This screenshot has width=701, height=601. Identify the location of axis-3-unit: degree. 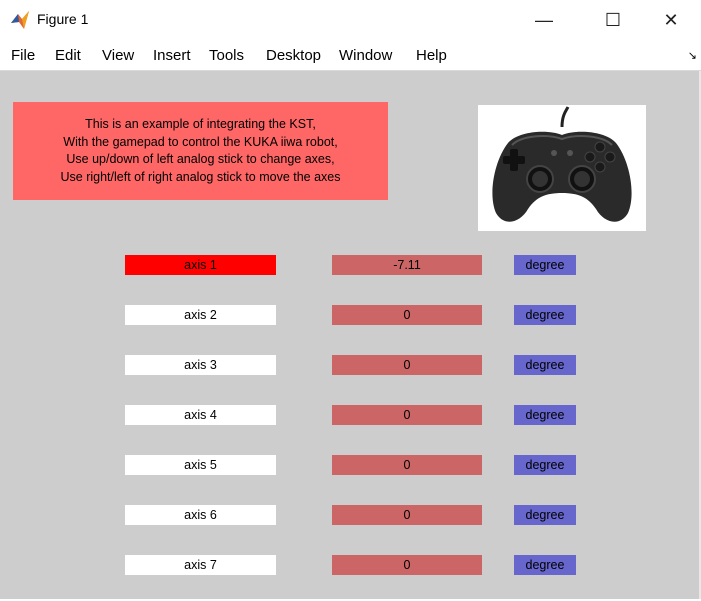
(545, 365).